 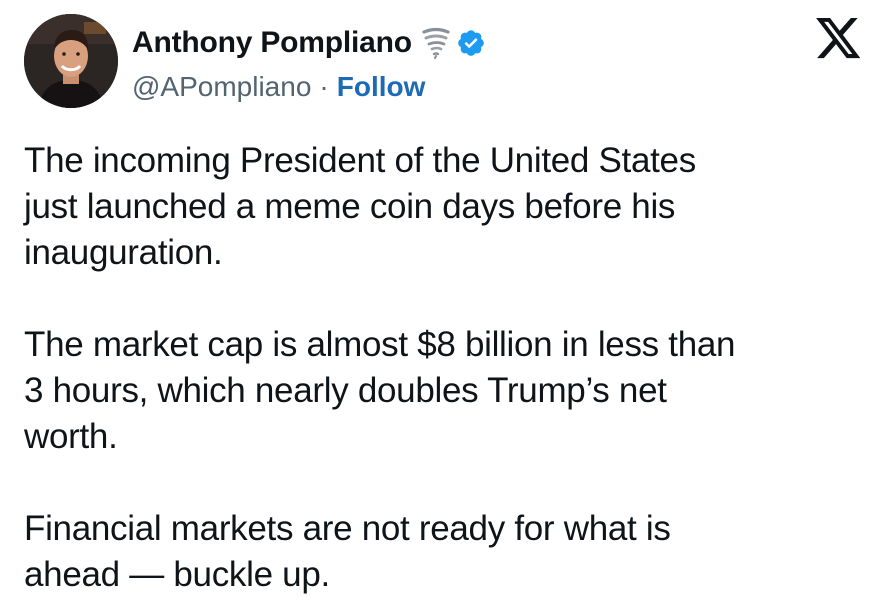 I want to click on avatar, so click(x=71, y=61).